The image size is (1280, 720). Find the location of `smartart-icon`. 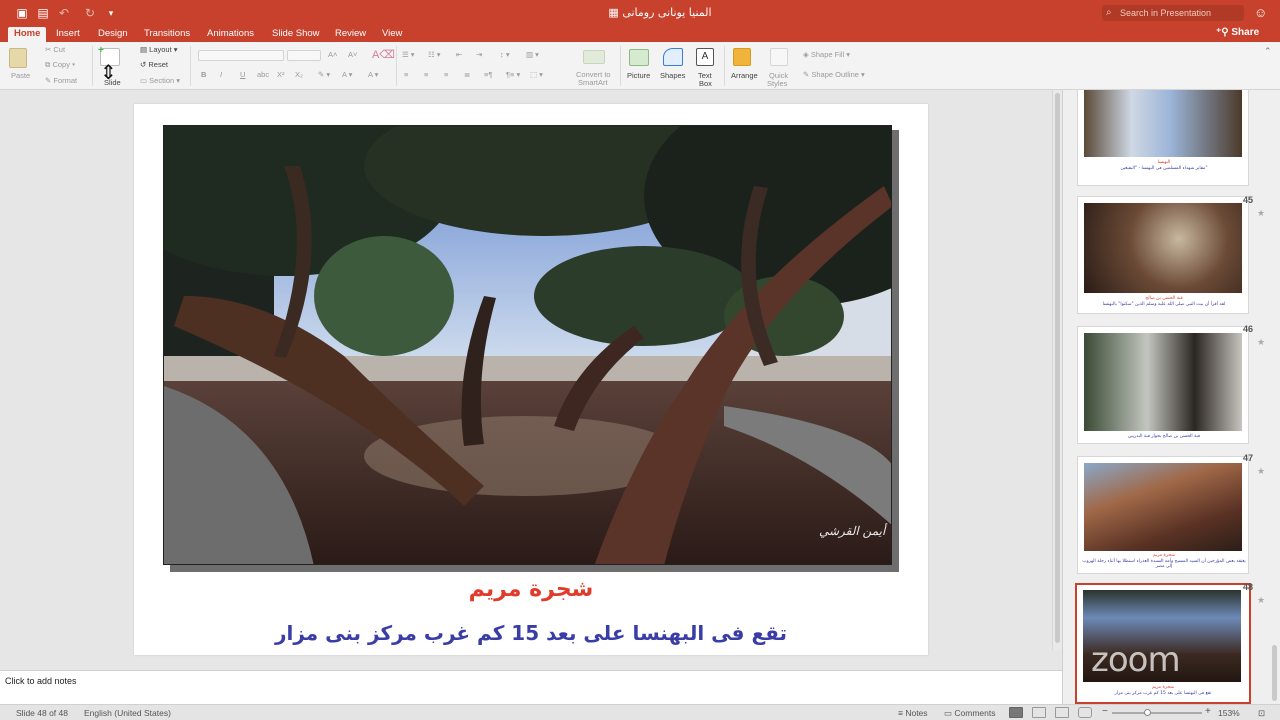

smartart-icon is located at coordinates (594, 57).